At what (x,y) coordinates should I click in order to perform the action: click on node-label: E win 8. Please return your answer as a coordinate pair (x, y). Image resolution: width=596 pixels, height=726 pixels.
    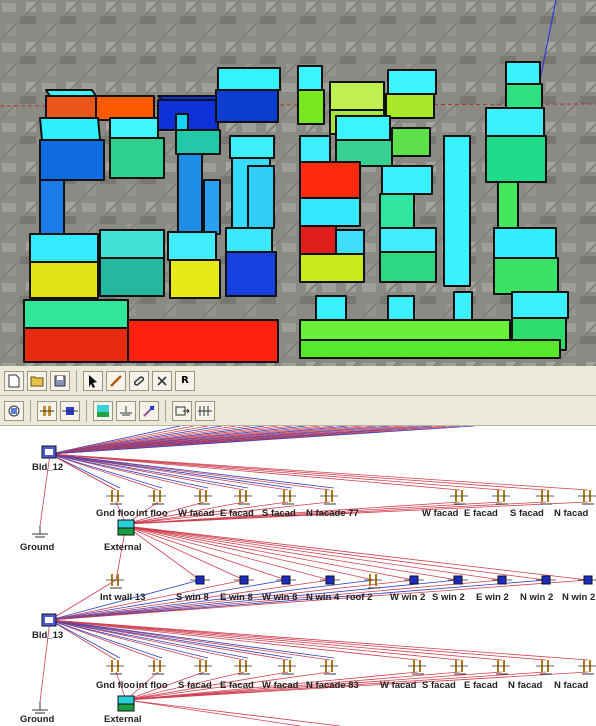
    Looking at the image, I should click on (236, 597).